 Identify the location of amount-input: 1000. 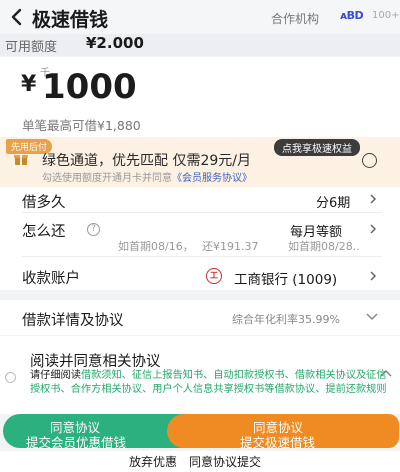
(89, 87).